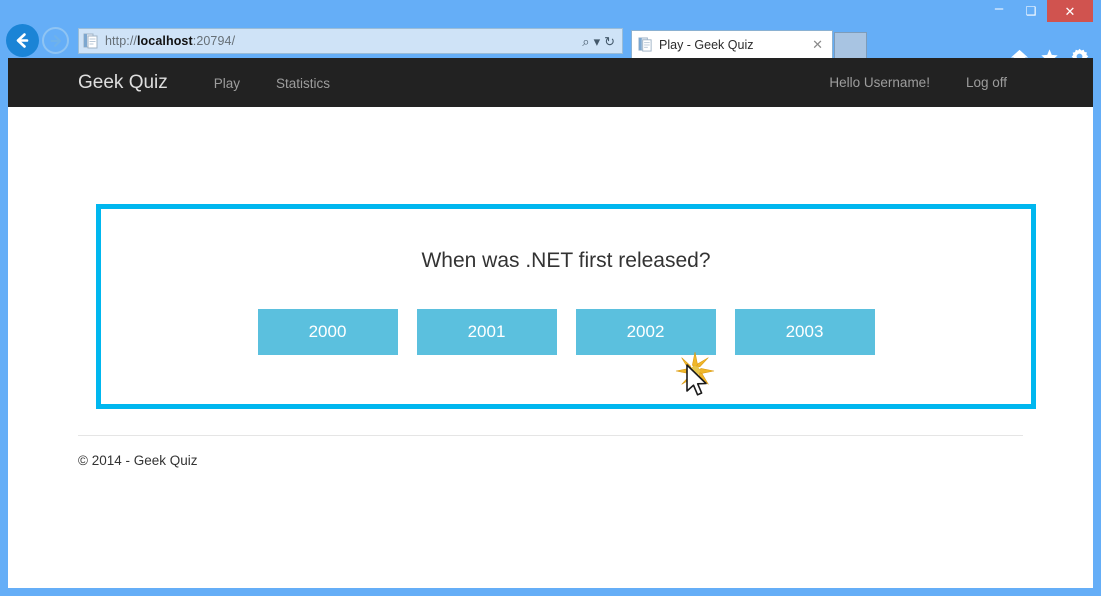  I want to click on minimize-button: –, so click(999, 11).